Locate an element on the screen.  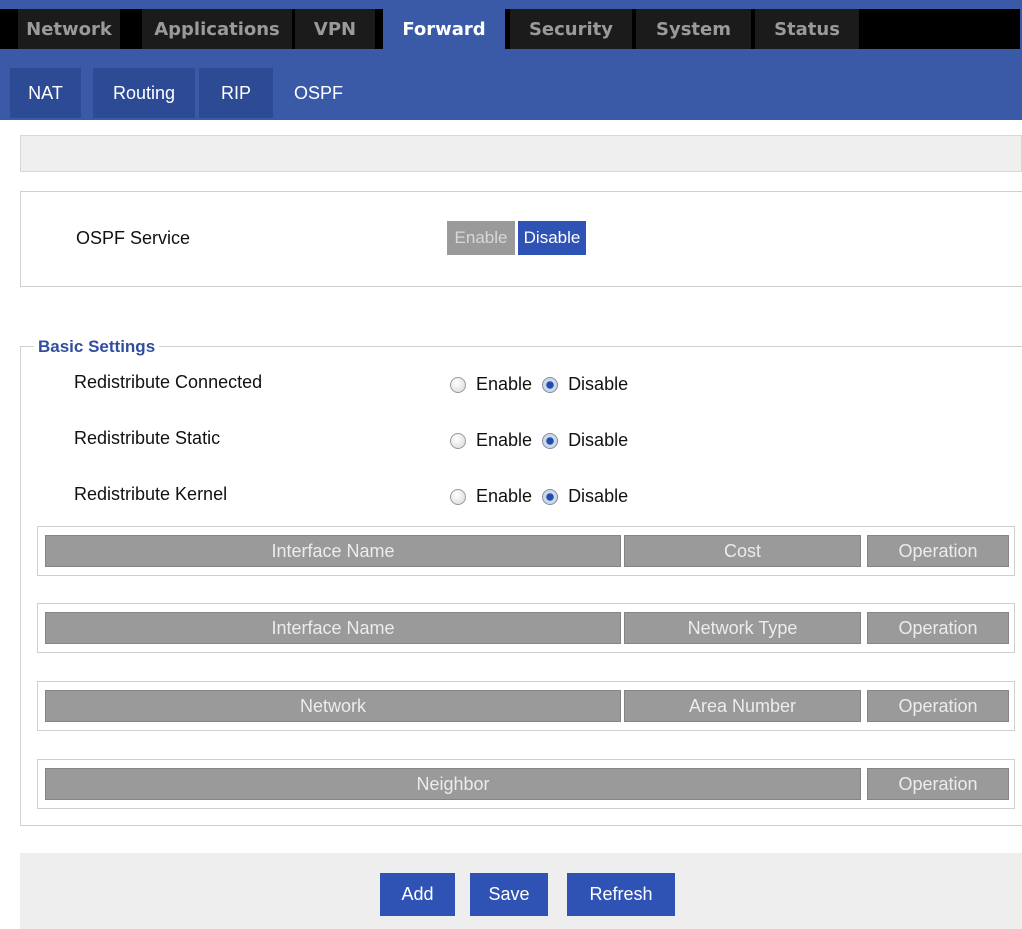
tab-vpn: VPN is located at coordinates (335, 29).